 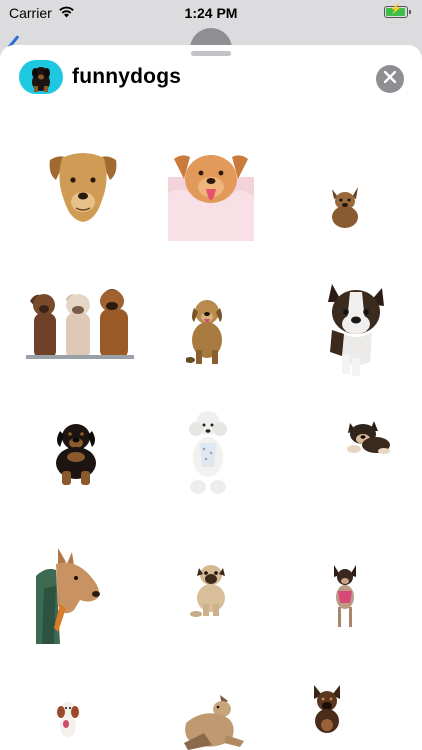 I want to click on close-icon, so click(x=390, y=79).